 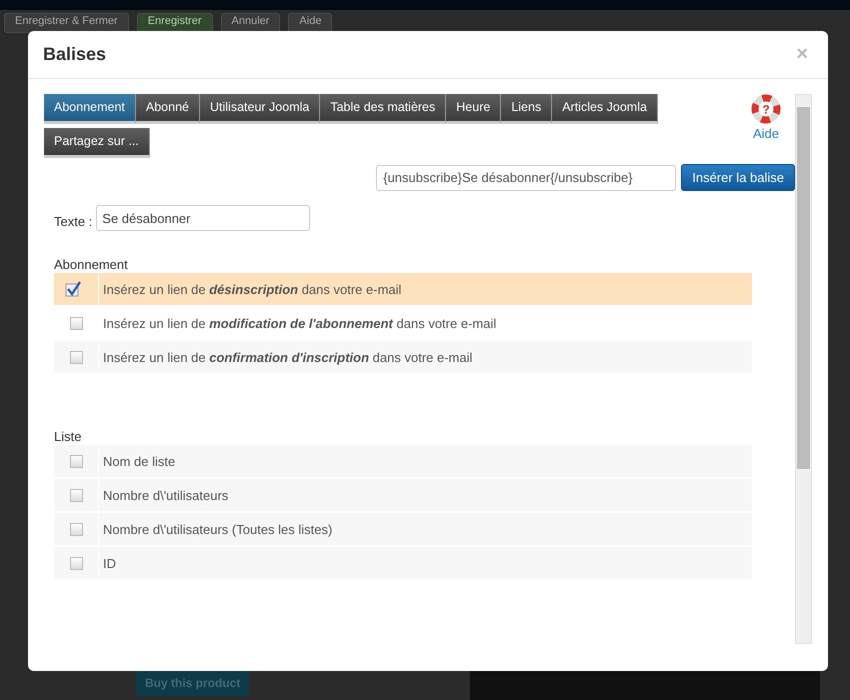 What do you see at coordinates (526, 177) in the screenshot?
I see `tag-field: {unsubscribe}Se désabonner{/unsubscribe}` at bounding box center [526, 177].